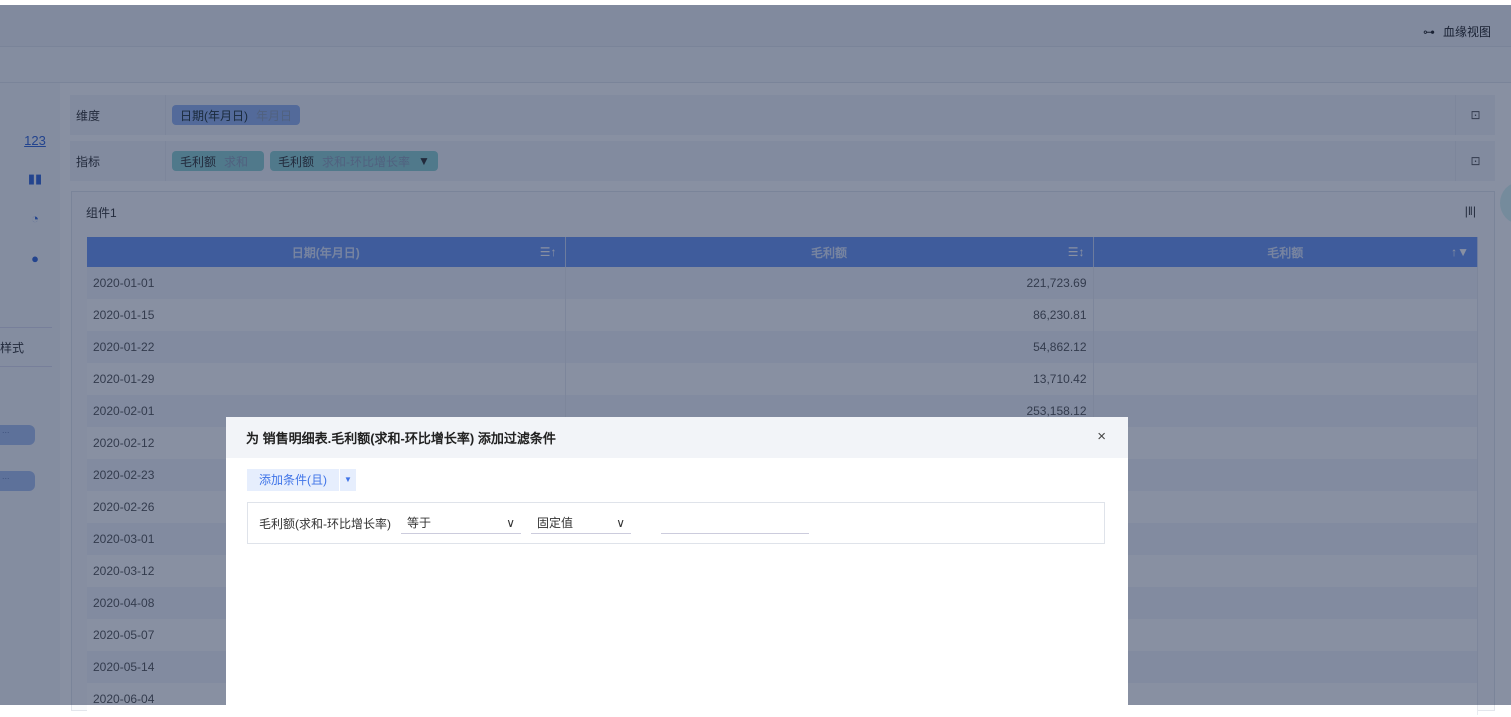 This screenshot has width=1511, height=717. I want to click on dropdown-arrow-icon: ▼, so click(348, 480).